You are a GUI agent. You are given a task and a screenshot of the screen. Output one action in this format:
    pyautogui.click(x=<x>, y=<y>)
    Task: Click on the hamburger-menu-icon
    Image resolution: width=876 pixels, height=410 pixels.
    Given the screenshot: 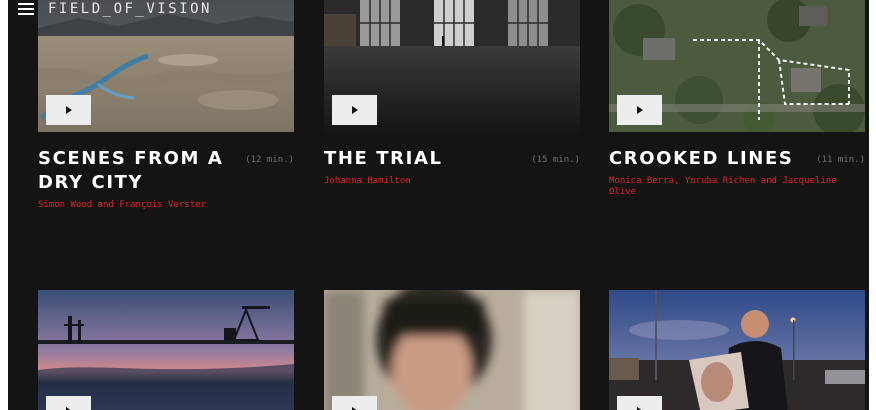 What is the action you would take?
    pyautogui.click(x=26, y=9)
    